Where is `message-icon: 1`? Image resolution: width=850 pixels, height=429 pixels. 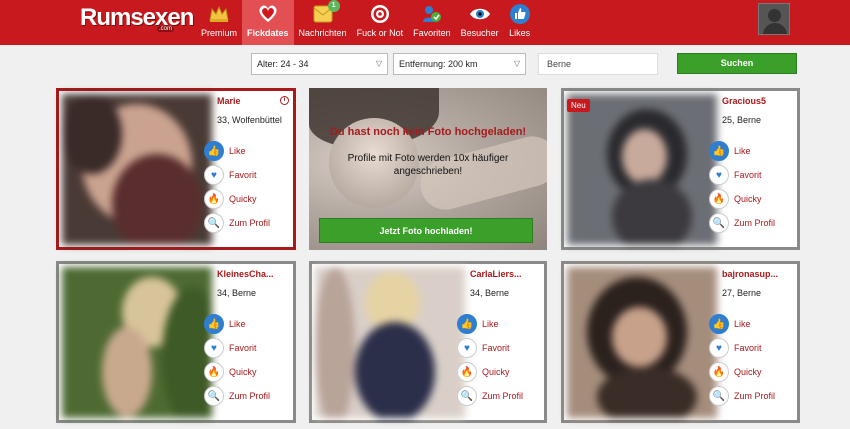
message-icon: 1 is located at coordinates (326, 12).